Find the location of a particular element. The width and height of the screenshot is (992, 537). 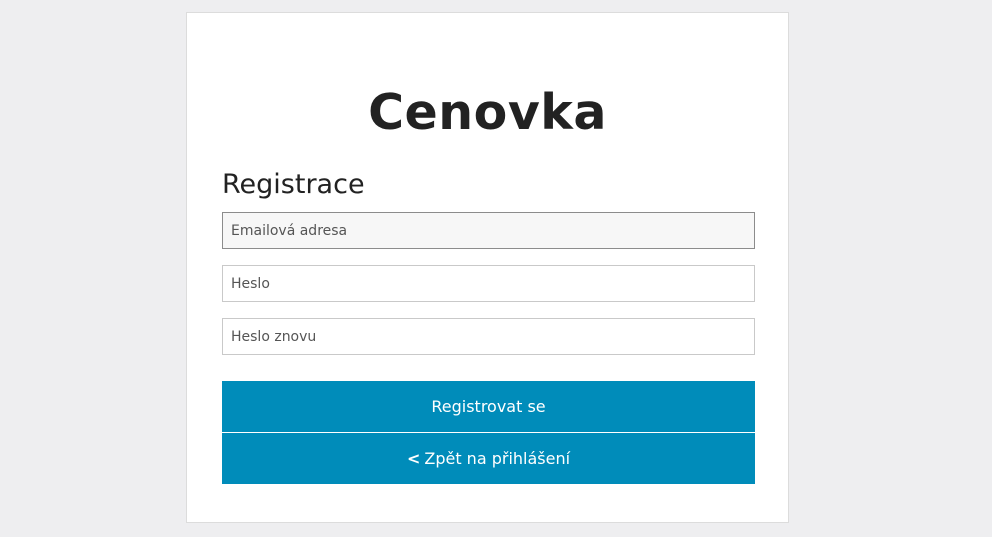

back-to-login-button: < Zpět na přihlášení is located at coordinates (488, 458).